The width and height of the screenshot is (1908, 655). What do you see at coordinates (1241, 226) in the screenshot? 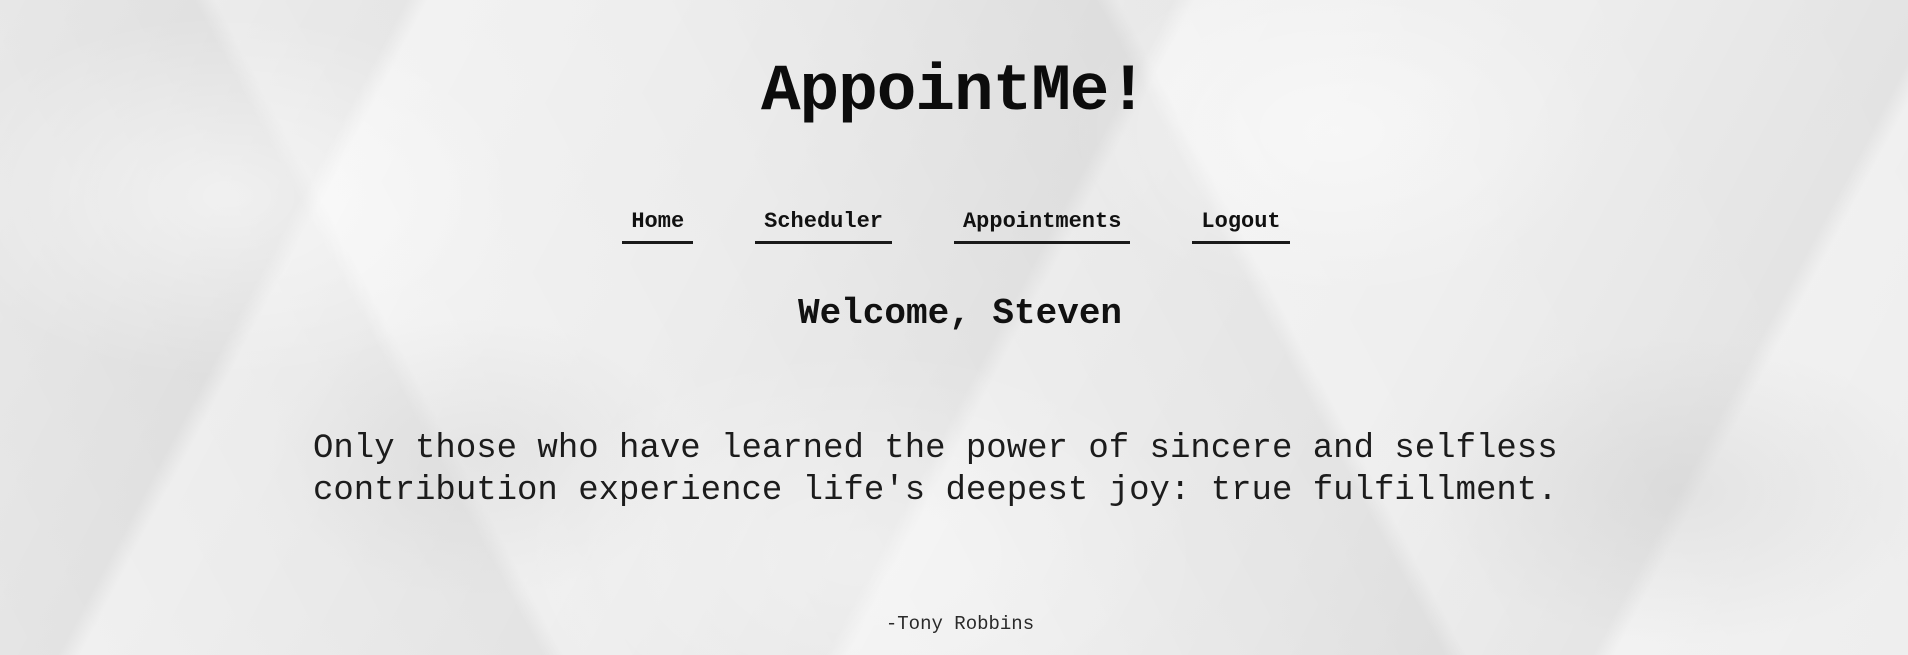
I see `nav-link-logout: Logout` at bounding box center [1241, 226].